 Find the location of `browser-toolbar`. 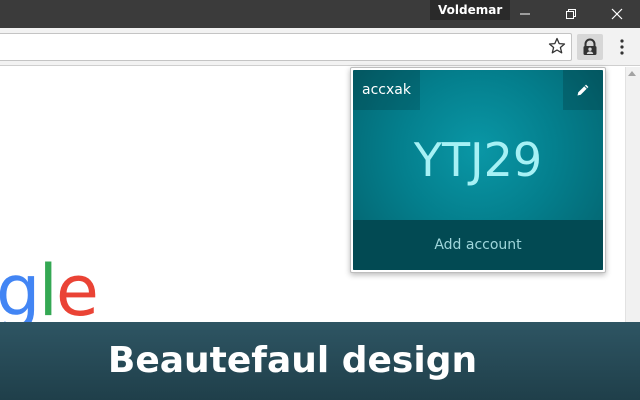

browser-toolbar is located at coordinates (320, 47).